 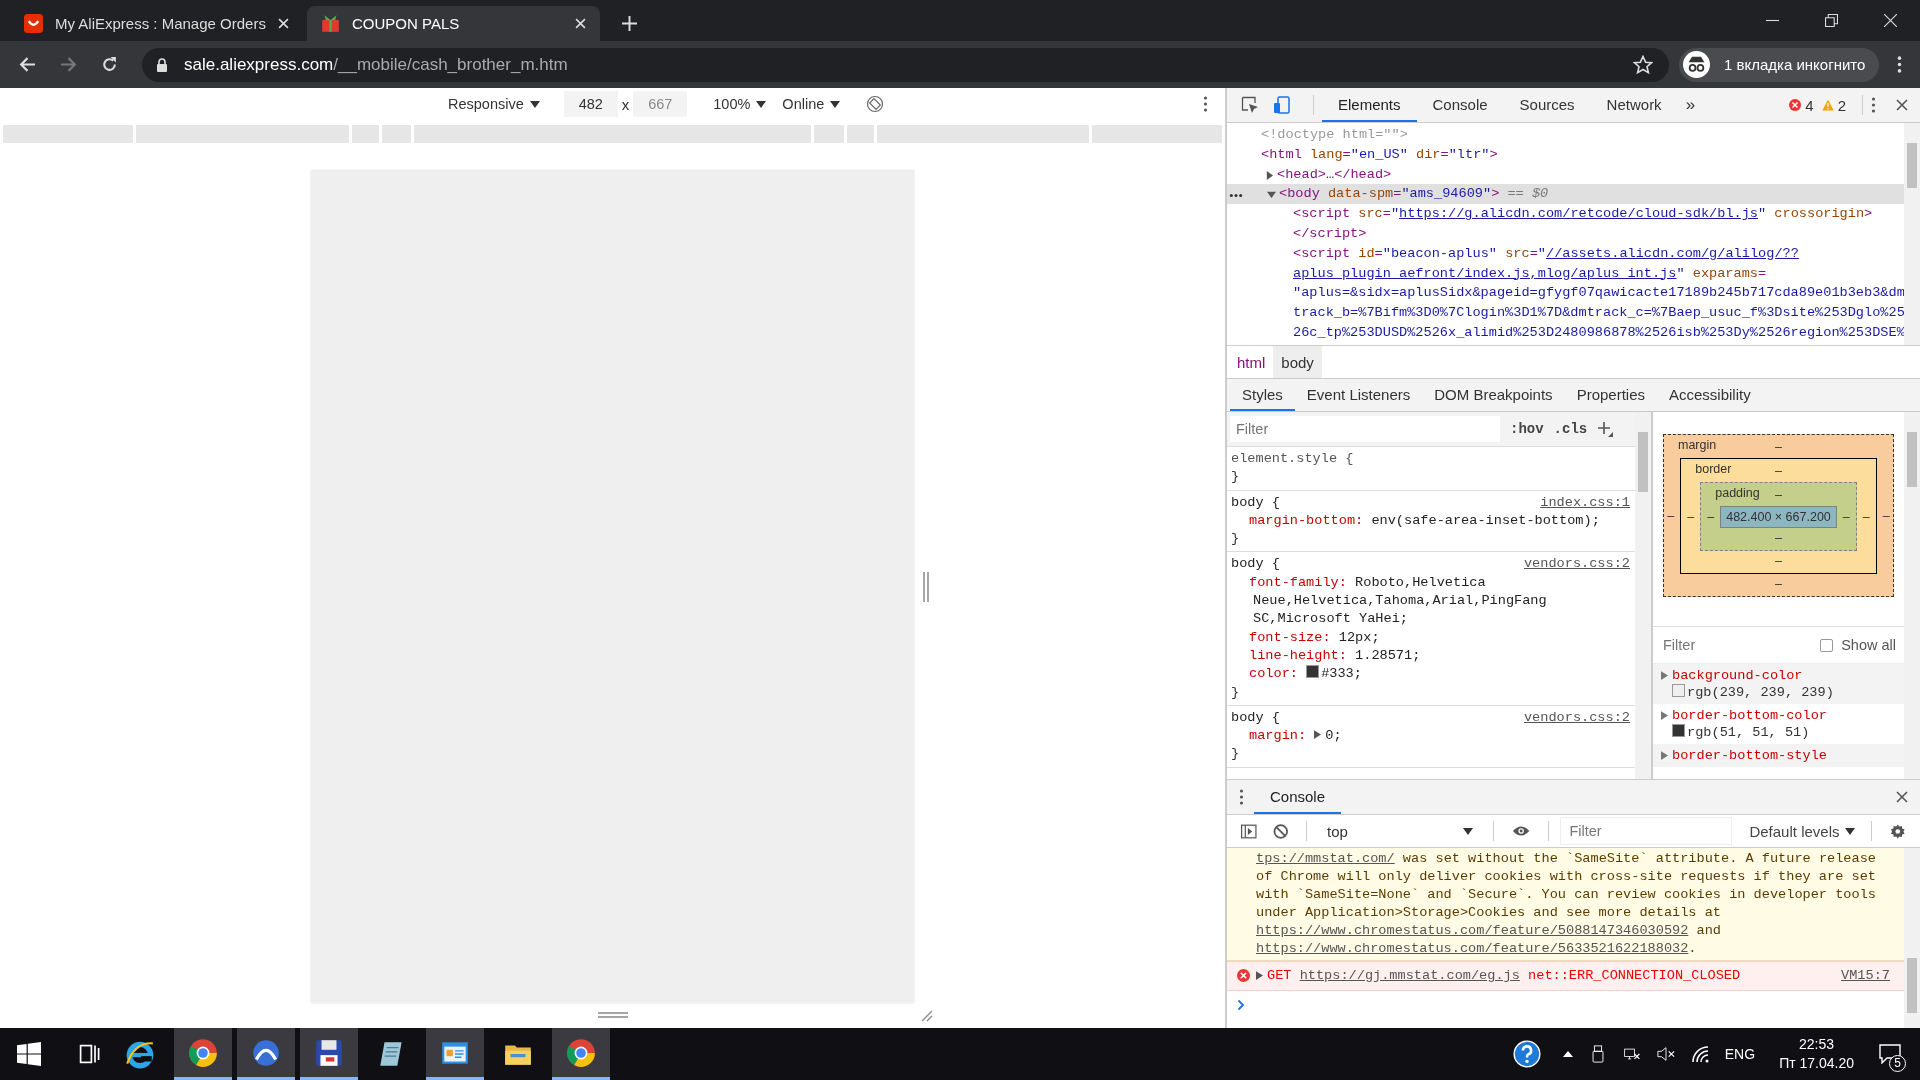 I want to click on breadcrumb: body, so click(x=1297, y=362).